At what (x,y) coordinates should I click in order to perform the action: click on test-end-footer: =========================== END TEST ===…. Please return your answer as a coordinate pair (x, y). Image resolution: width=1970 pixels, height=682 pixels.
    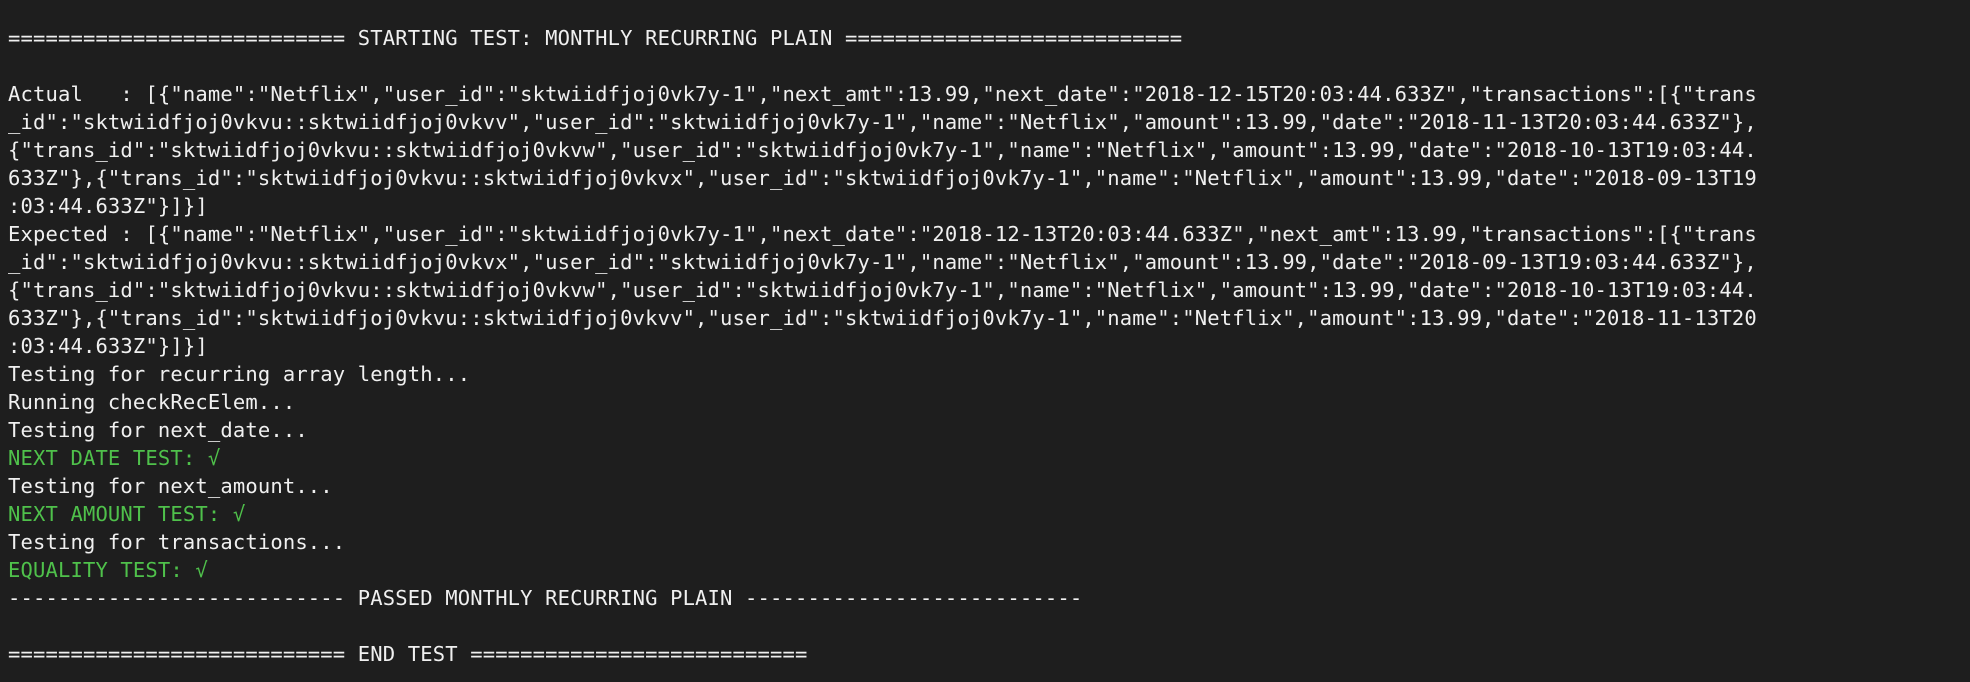
    Looking at the image, I should click on (408, 654).